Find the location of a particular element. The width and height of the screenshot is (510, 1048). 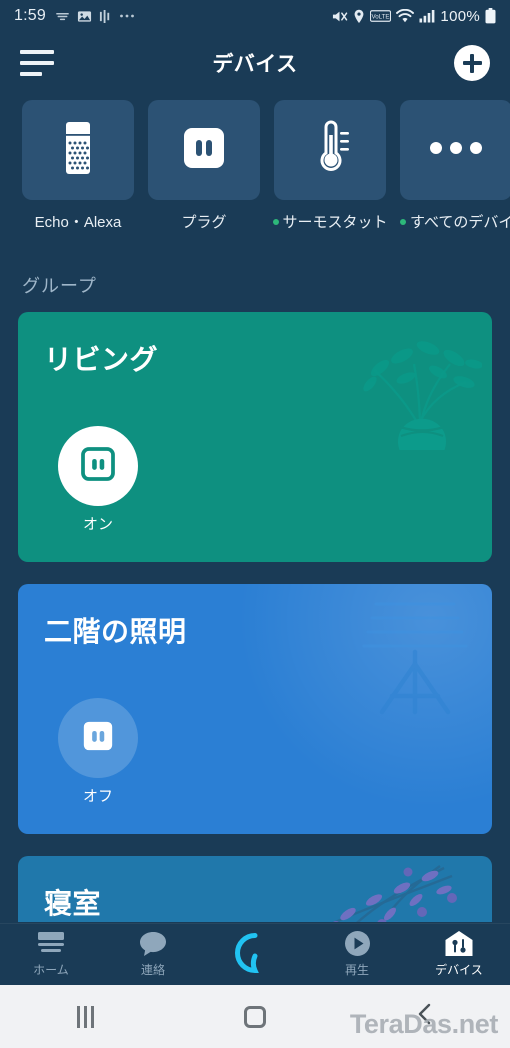

page-title: デバイス is located at coordinates (255, 64).